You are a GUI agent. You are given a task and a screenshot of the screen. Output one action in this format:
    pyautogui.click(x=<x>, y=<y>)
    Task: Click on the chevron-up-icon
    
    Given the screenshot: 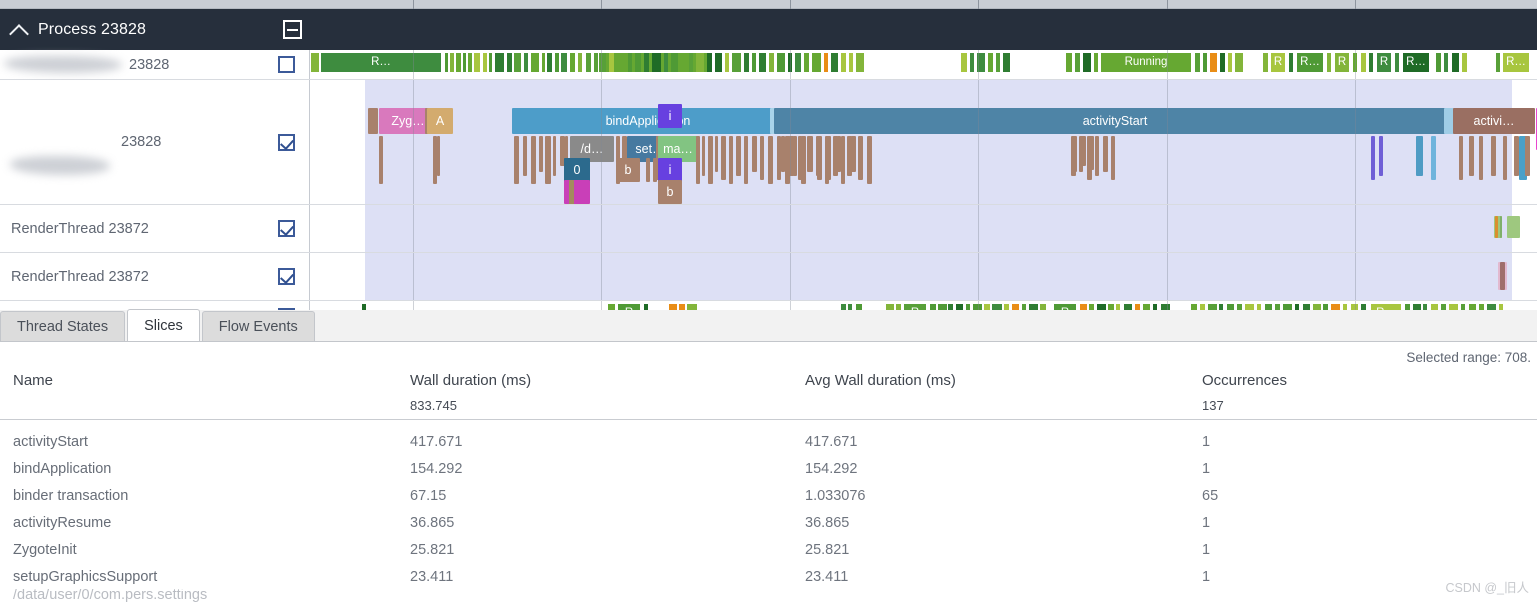 What is the action you would take?
    pyautogui.click(x=19, y=30)
    